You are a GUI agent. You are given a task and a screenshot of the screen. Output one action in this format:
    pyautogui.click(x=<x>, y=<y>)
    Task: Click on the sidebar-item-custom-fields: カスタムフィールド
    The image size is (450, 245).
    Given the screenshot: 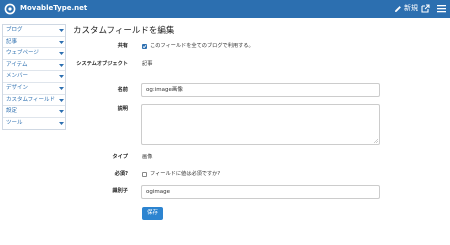 What is the action you would take?
    pyautogui.click(x=34, y=101)
    